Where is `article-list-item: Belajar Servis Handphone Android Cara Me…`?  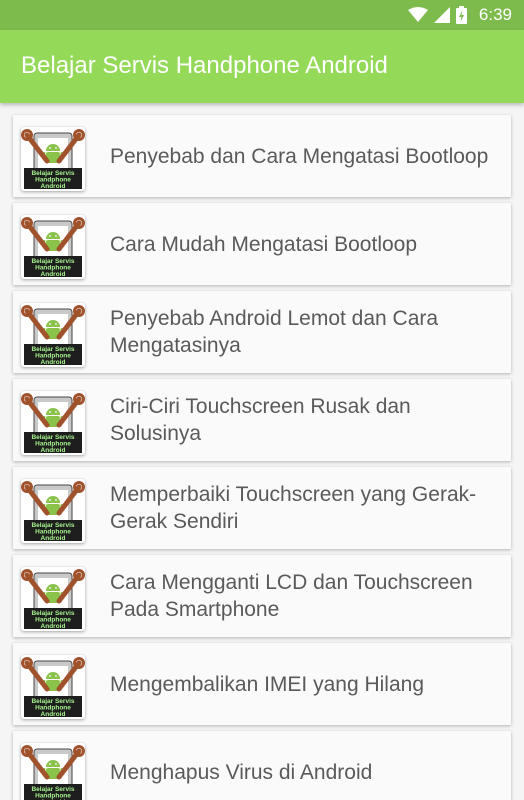
article-list-item: Belajar Servis Handphone Android Cara Me… is located at coordinates (262, 596).